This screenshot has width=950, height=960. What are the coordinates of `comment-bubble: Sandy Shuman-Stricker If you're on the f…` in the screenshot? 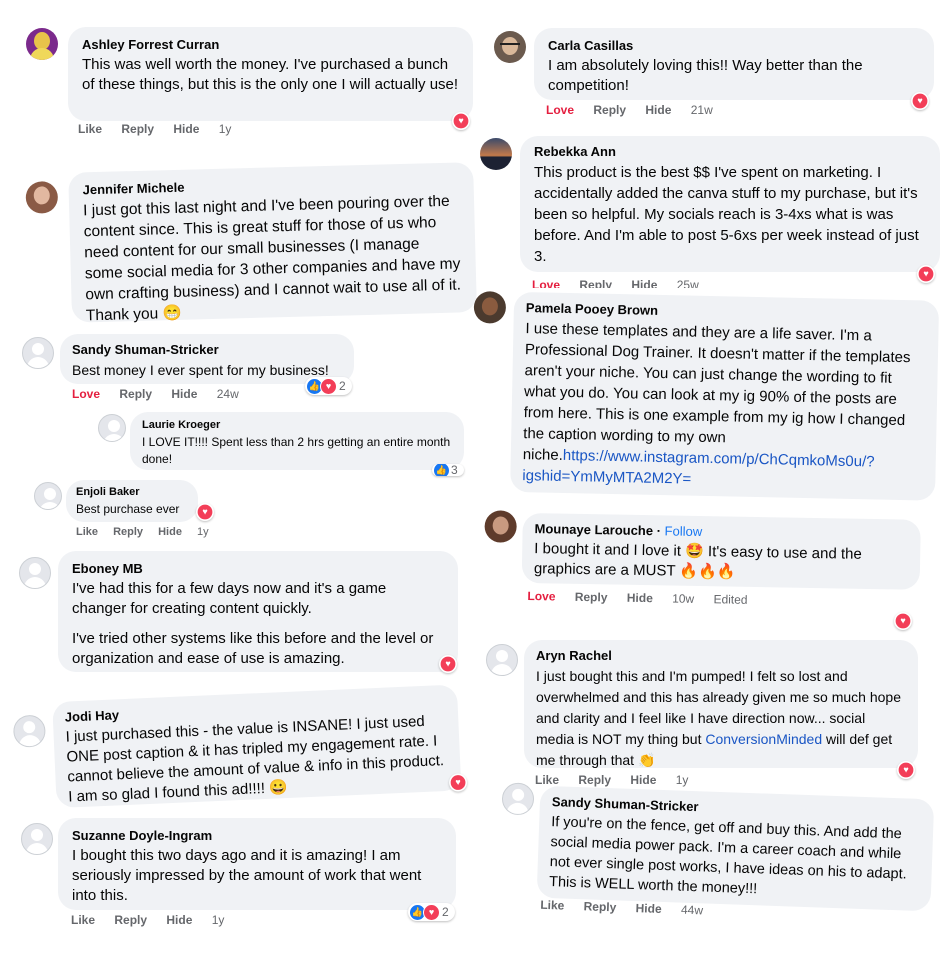 It's located at (735, 848).